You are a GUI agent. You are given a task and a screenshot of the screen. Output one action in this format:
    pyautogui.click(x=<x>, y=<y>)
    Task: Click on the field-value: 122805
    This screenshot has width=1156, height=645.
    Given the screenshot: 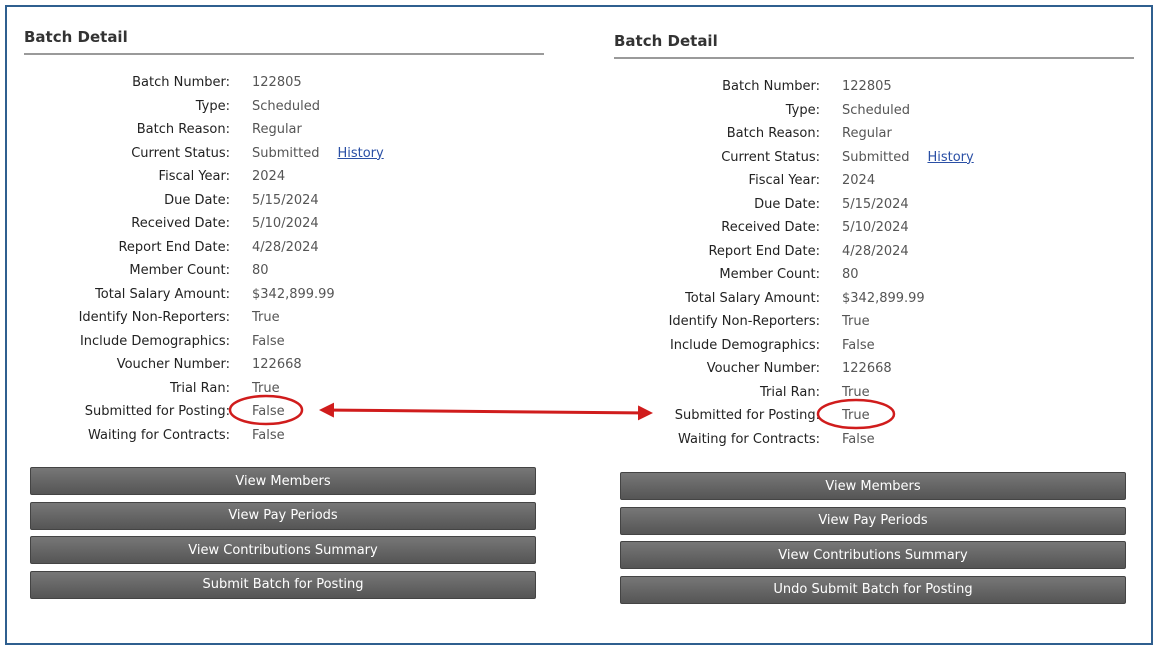 What is the action you would take?
    pyautogui.click(x=277, y=83)
    